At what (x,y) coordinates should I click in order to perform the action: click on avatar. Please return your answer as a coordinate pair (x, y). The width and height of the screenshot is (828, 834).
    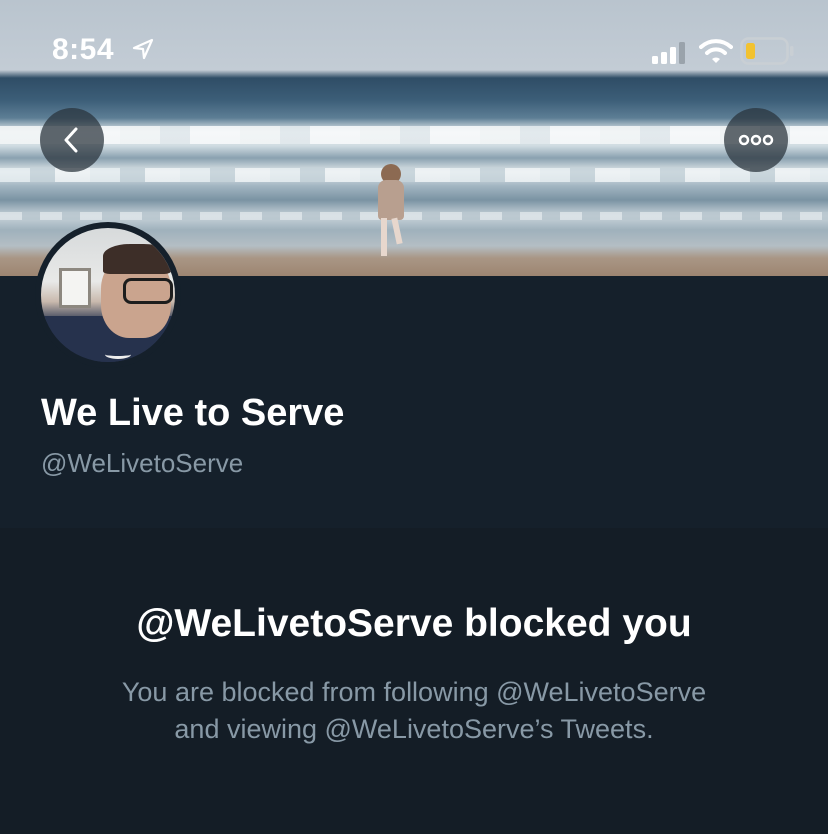
    Looking at the image, I should click on (108, 295).